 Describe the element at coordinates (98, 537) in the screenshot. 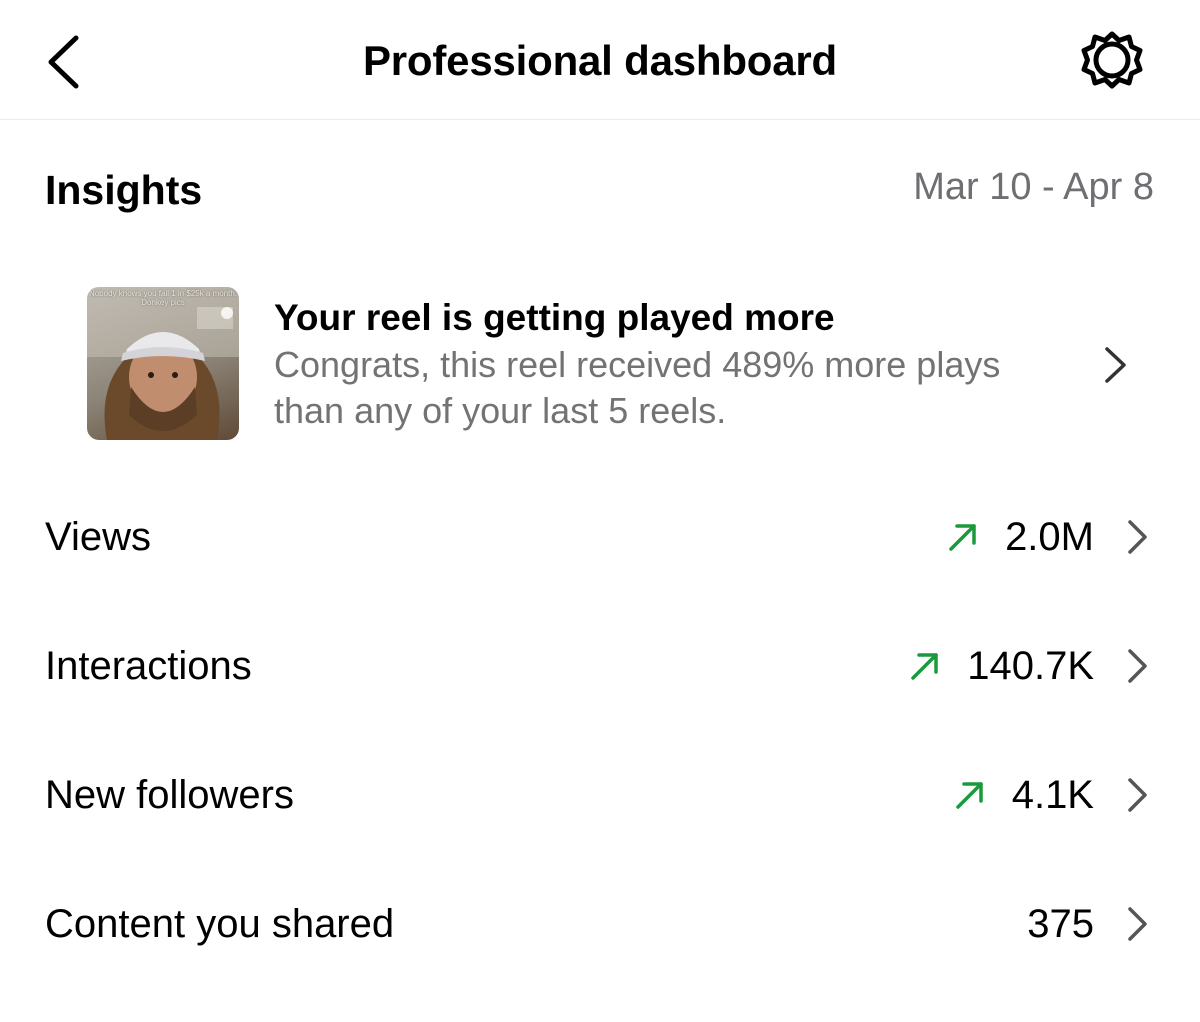

I see `metric-label: Views` at that location.